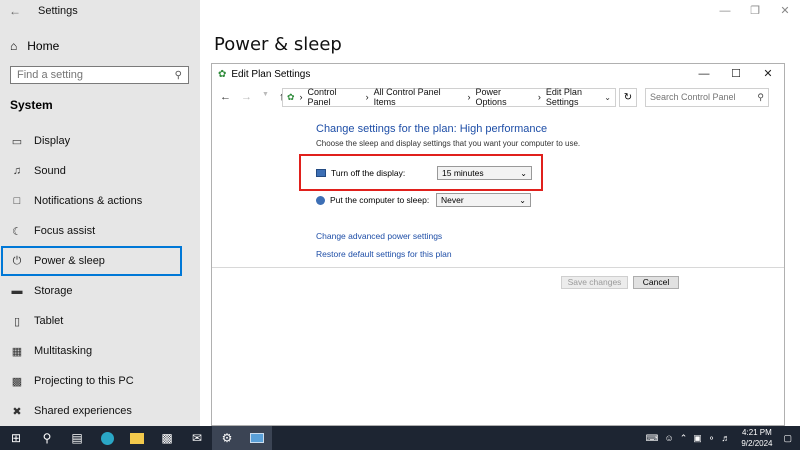 The width and height of the screenshot is (800, 450). I want to click on nav-item-notifications: □ Notifications & actions, so click(100, 201).